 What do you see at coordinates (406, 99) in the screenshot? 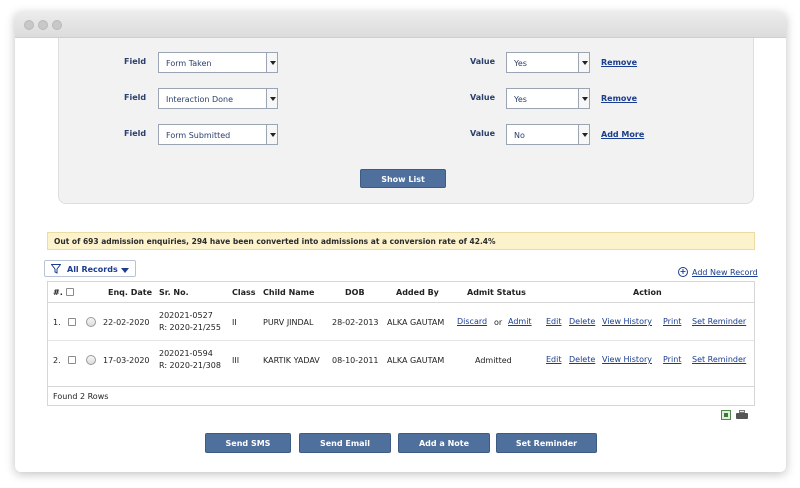
I see `filter-row-2: Field Interaction Done Value Yes Remove` at bounding box center [406, 99].